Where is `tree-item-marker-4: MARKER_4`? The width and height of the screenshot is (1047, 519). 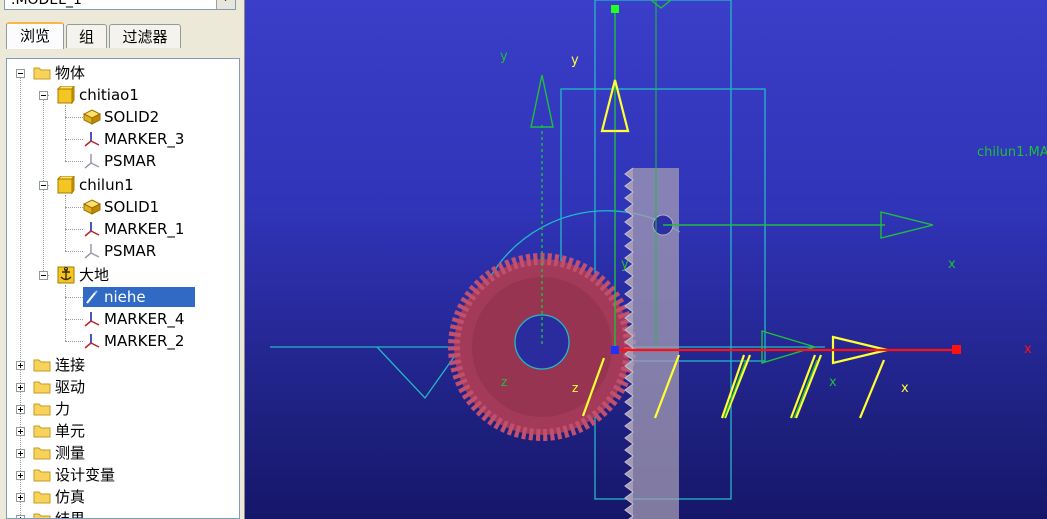
tree-item-marker-4: MARKER_4 is located at coordinates (122, 319).